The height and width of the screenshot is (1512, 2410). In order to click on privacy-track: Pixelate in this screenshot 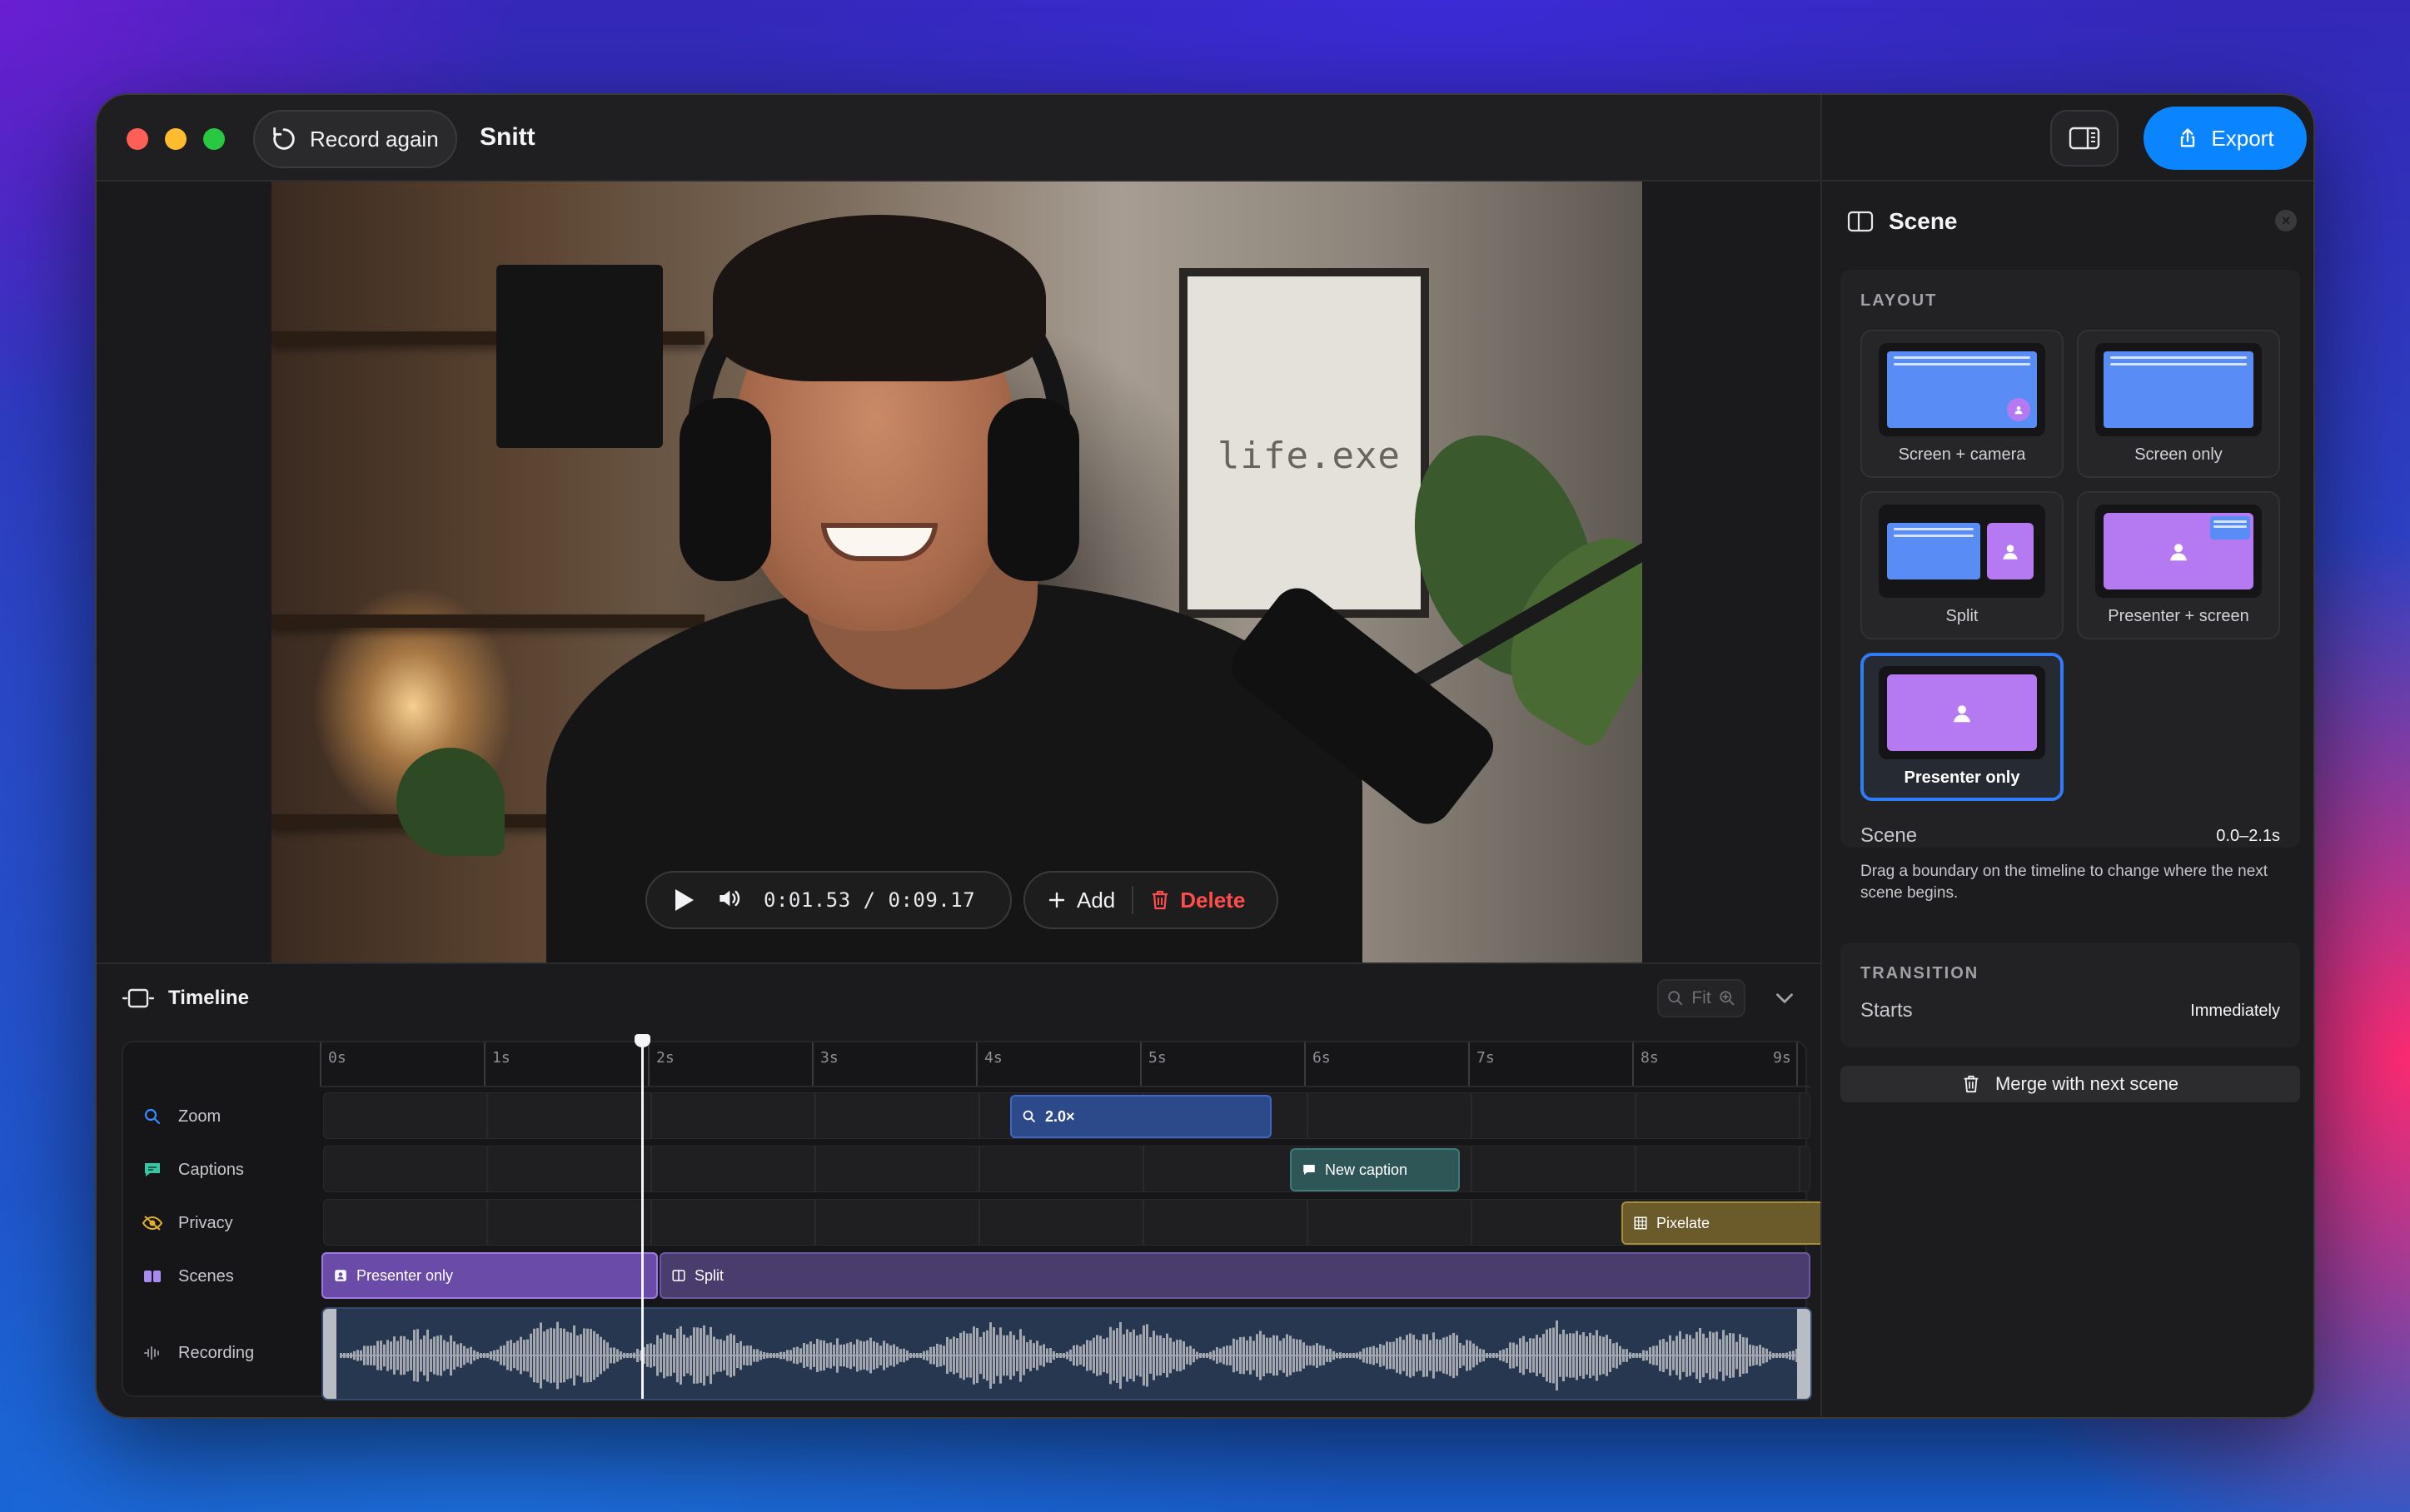, I will do `click(1074, 1222)`.